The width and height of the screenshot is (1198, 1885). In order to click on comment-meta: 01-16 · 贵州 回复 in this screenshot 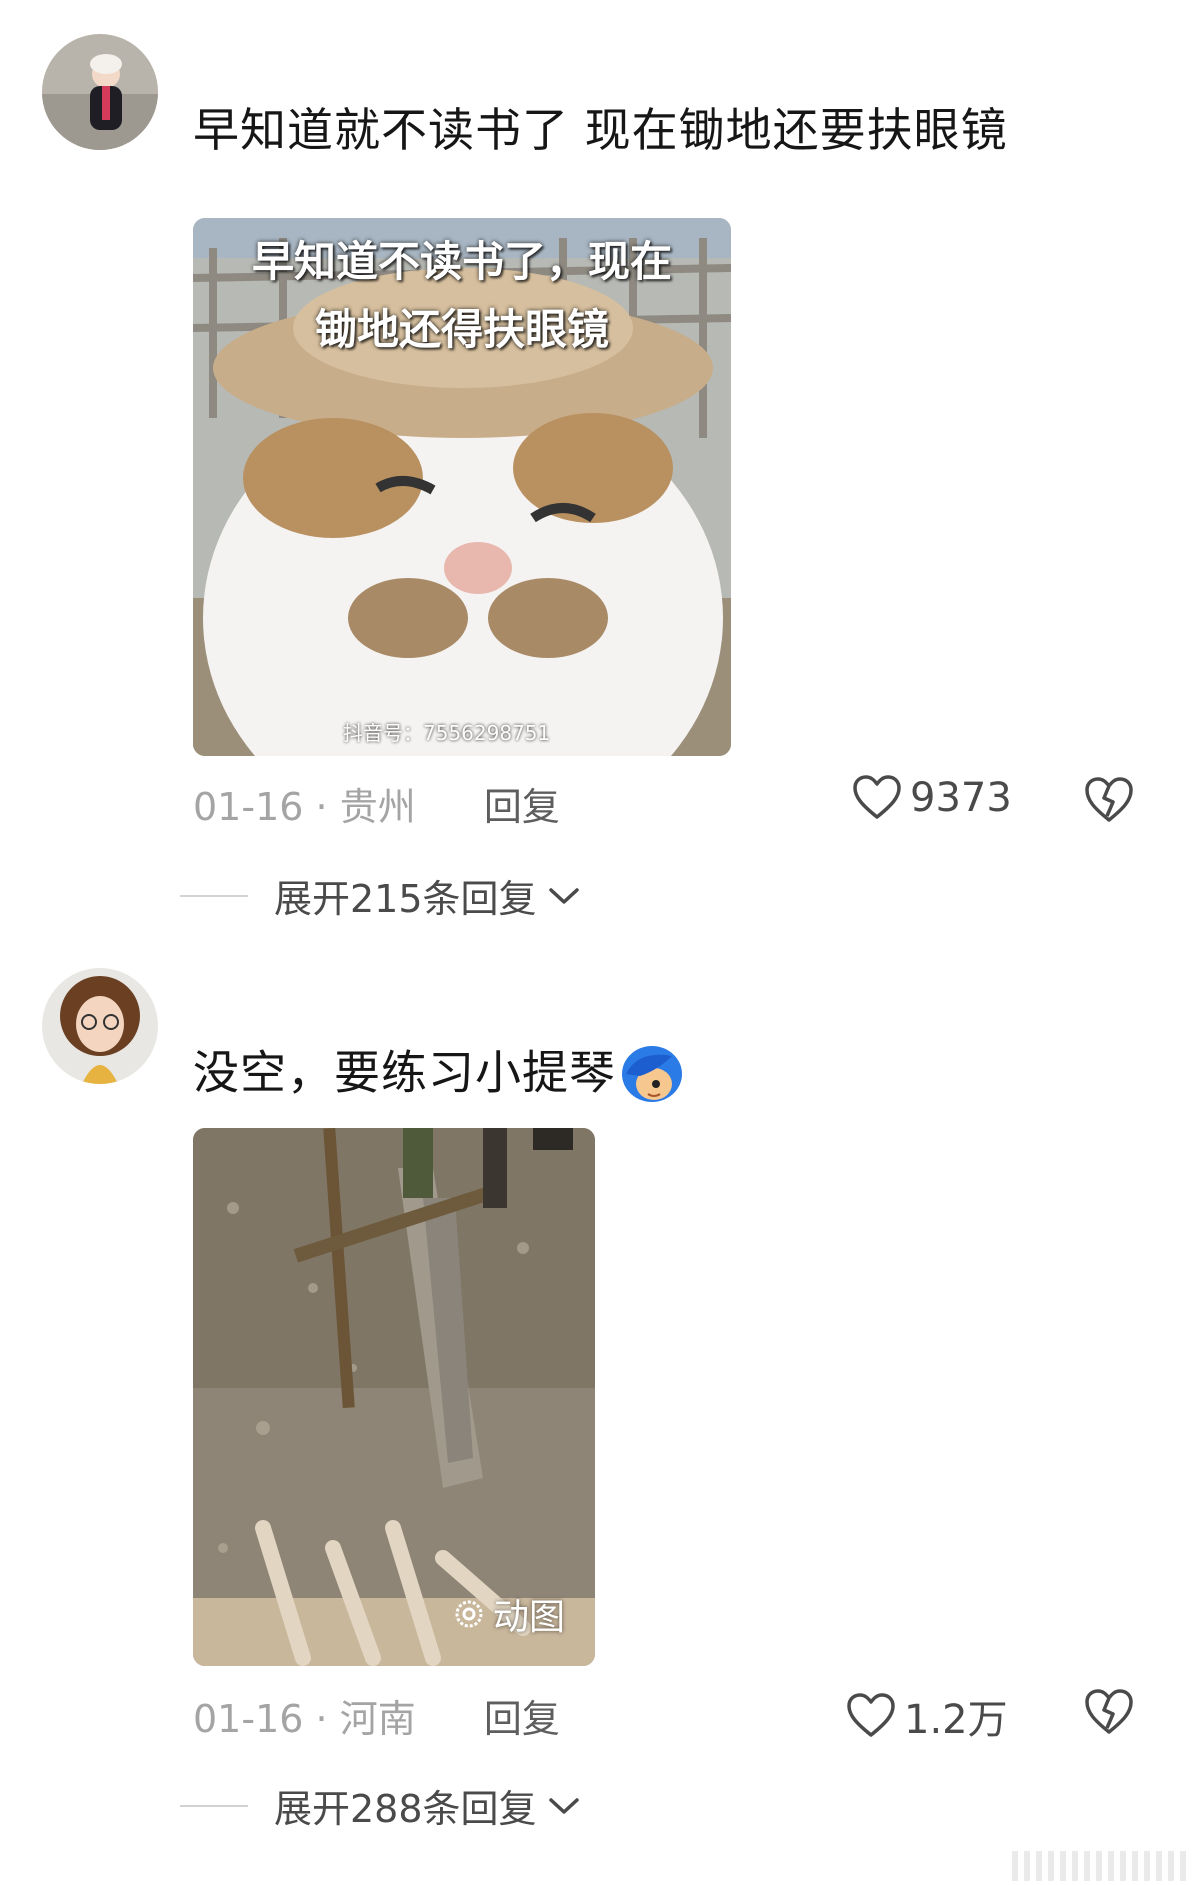, I will do `click(376, 803)`.